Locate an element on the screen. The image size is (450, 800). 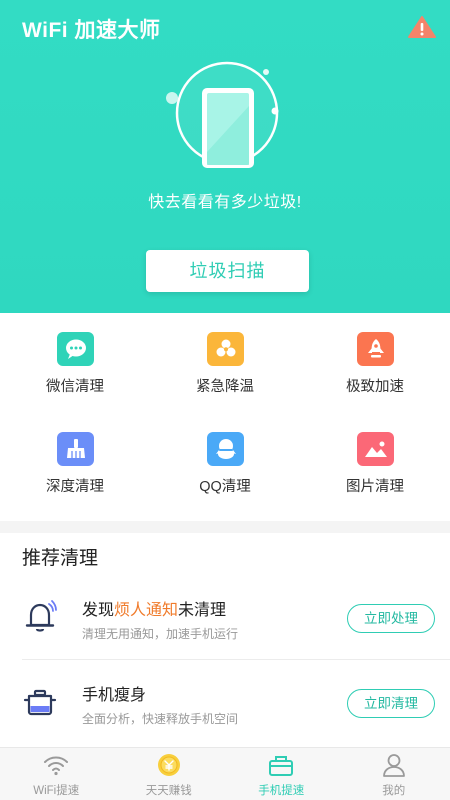
broom-icon is located at coordinates (75, 449).